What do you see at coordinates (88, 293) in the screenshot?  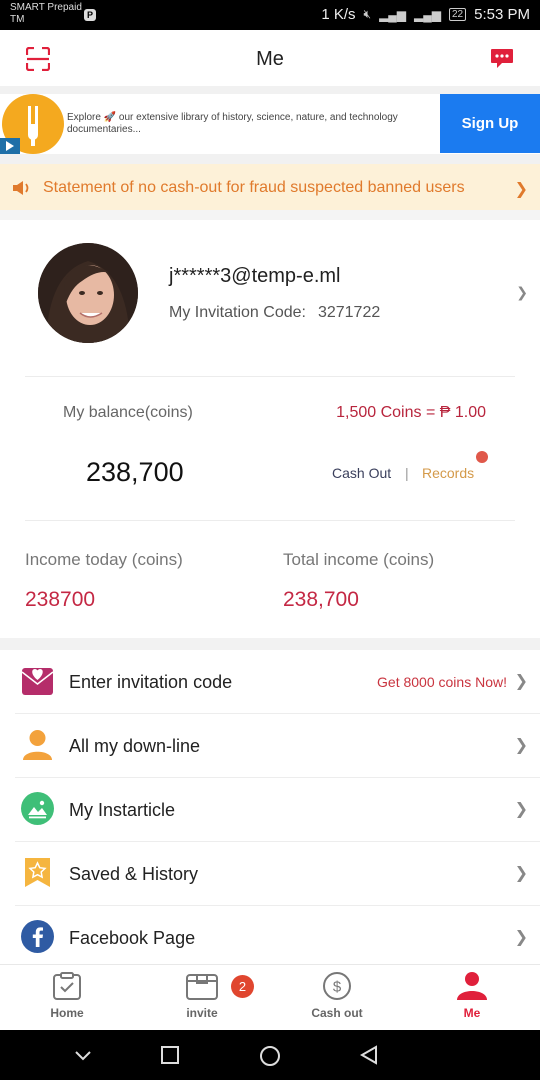 I see `avatar` at bounding box center [88, 293].